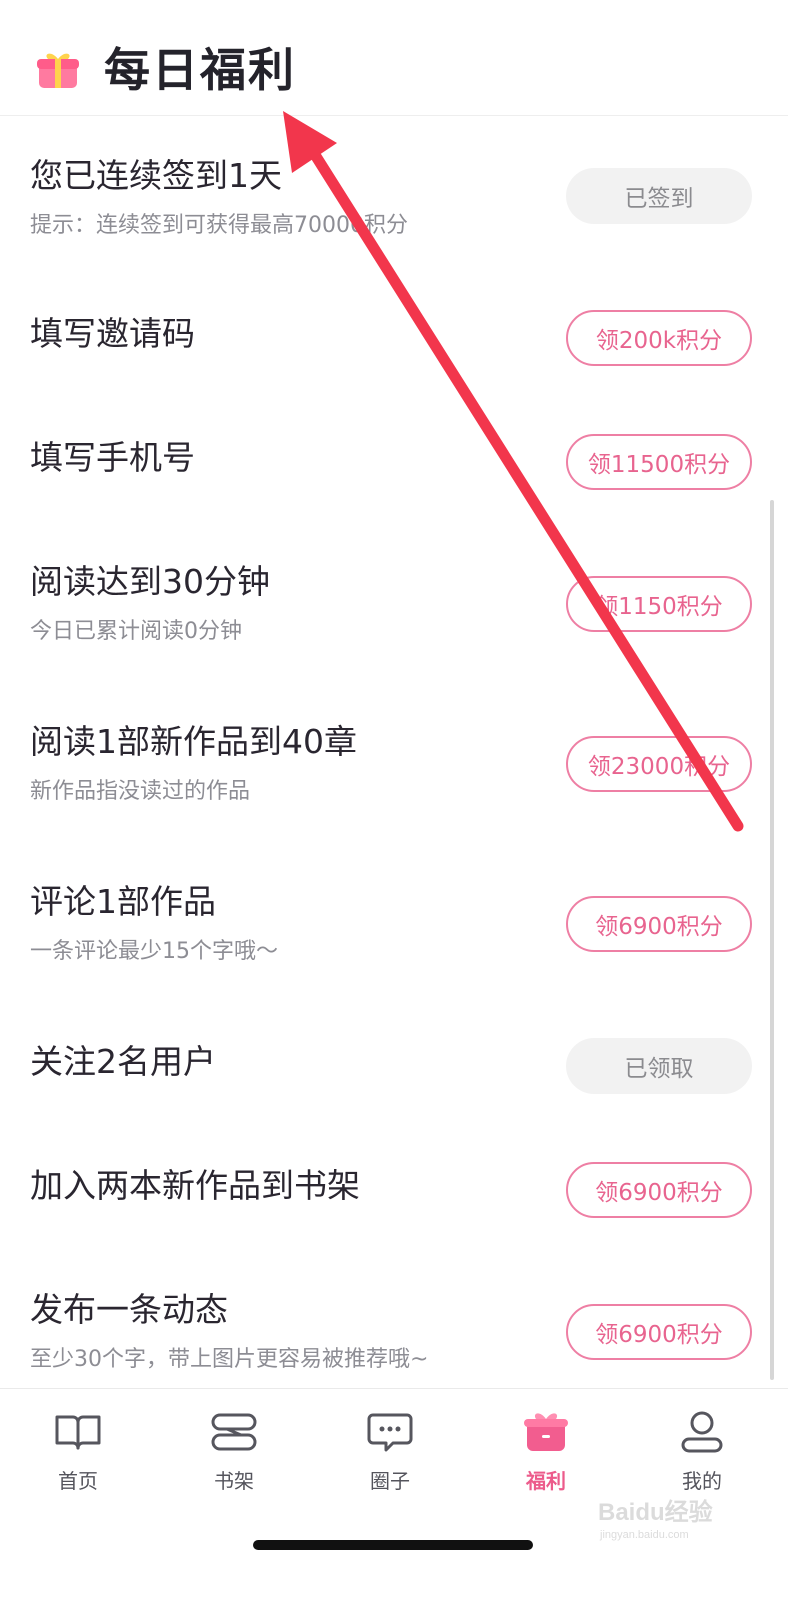  Describe the element at coordinates (390, 1432) in the screenshot. I see `chat-bubble-icon` at that location.